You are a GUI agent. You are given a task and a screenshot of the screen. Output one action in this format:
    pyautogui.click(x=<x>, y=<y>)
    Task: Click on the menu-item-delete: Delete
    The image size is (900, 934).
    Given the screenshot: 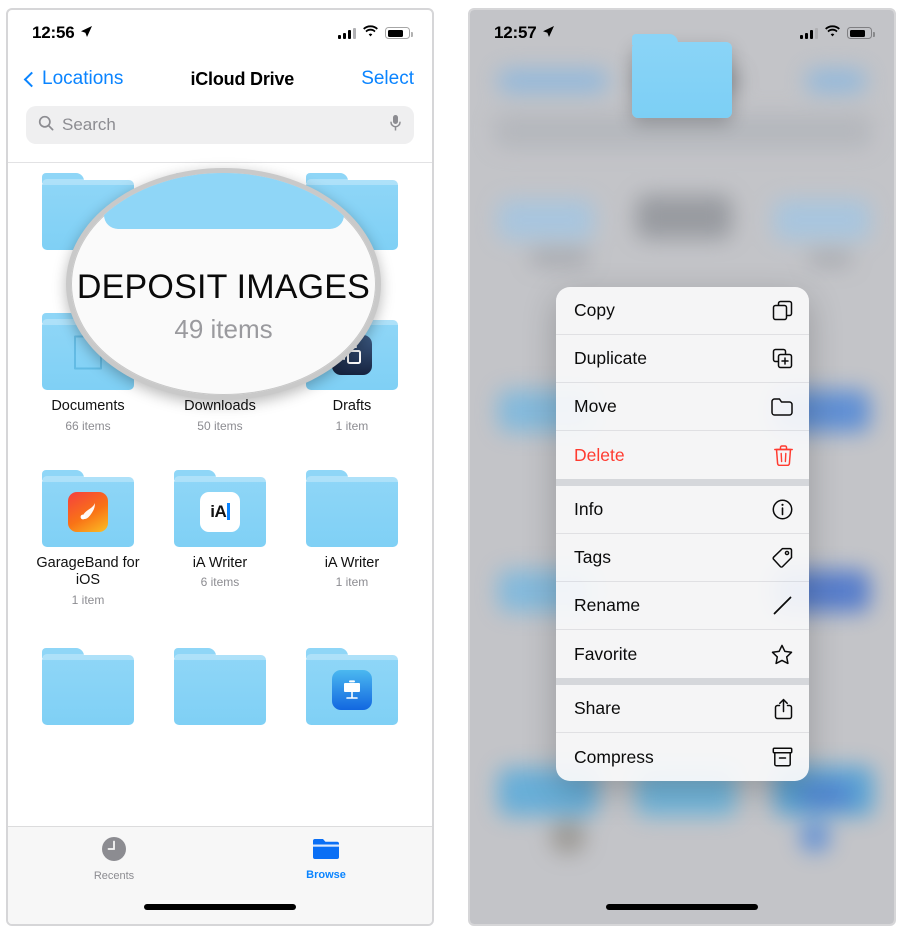 What is the action you would take?
    pyautogui.click(x=682, y=455)
    